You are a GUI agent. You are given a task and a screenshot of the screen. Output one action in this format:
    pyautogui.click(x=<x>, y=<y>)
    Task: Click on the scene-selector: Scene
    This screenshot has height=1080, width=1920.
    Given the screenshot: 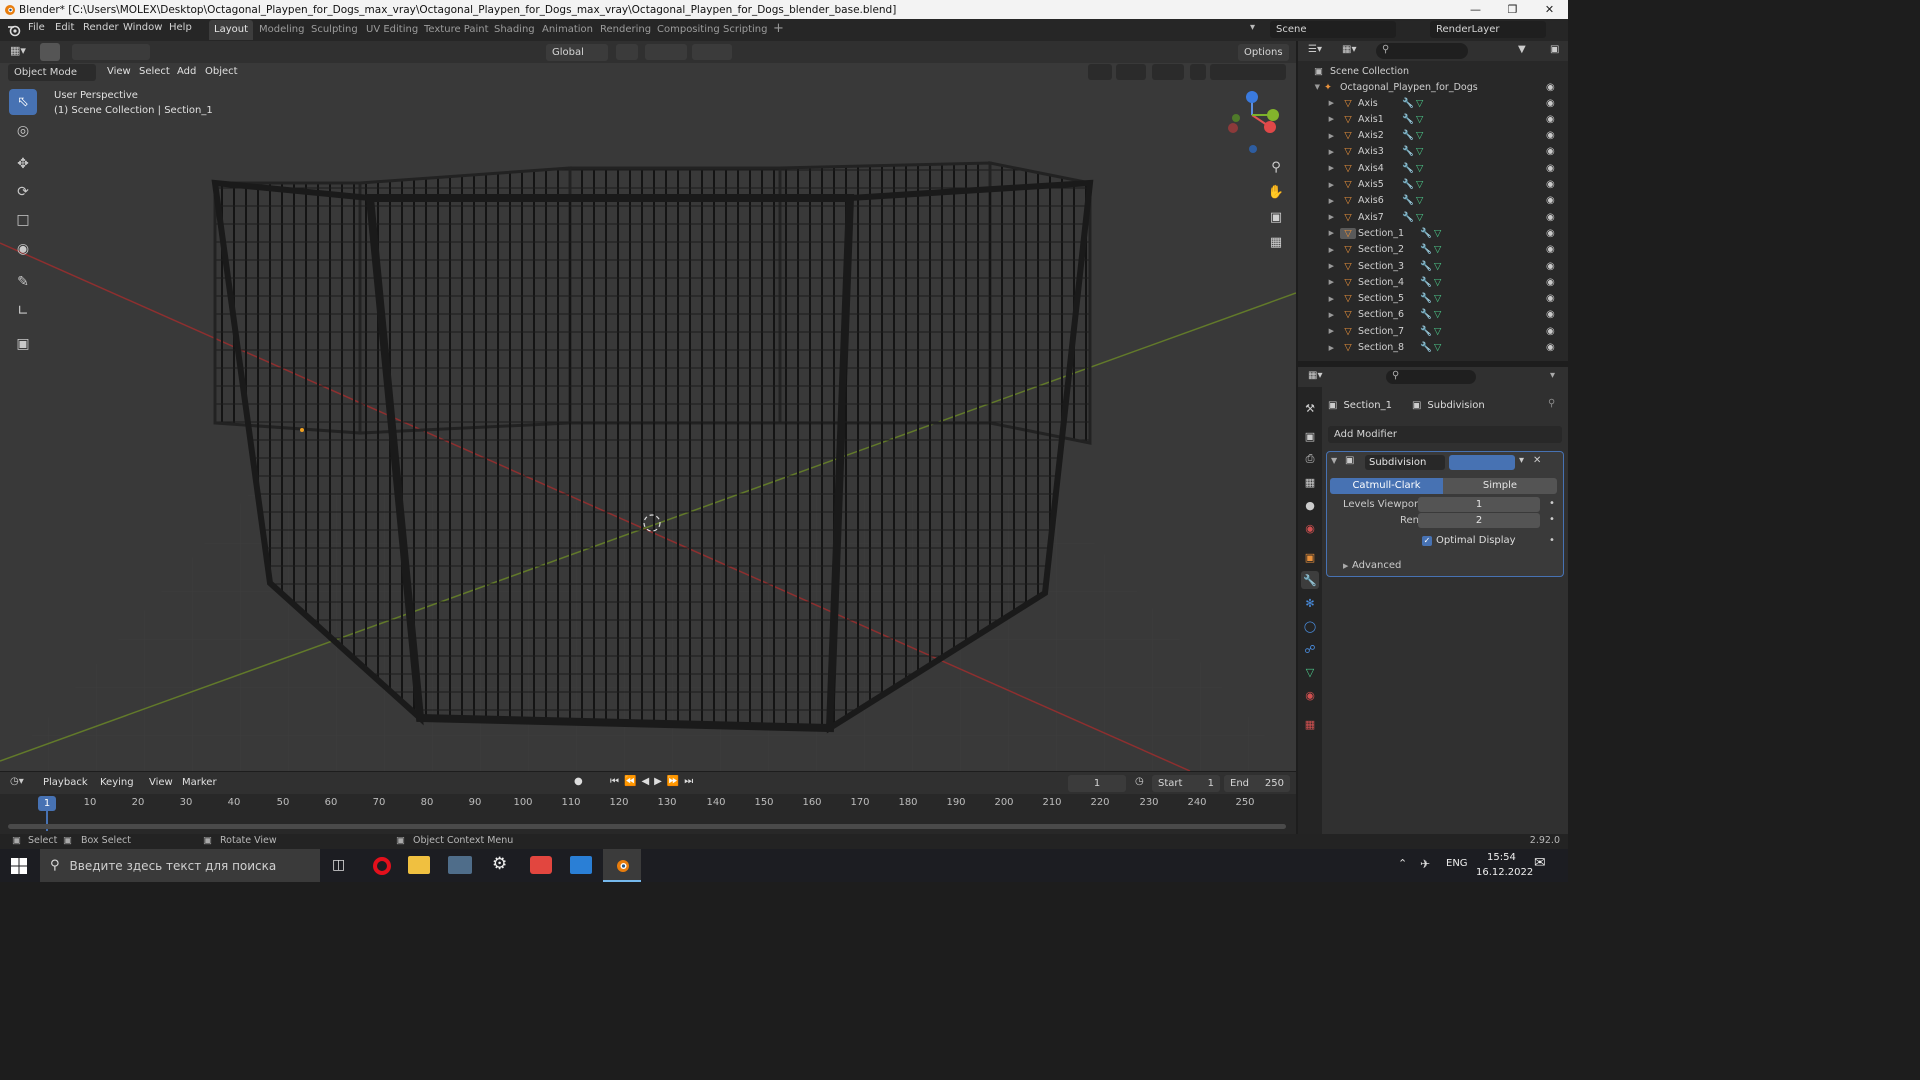 What is the action you would take?
    pyautogui.click(x=1333, y=29)
    